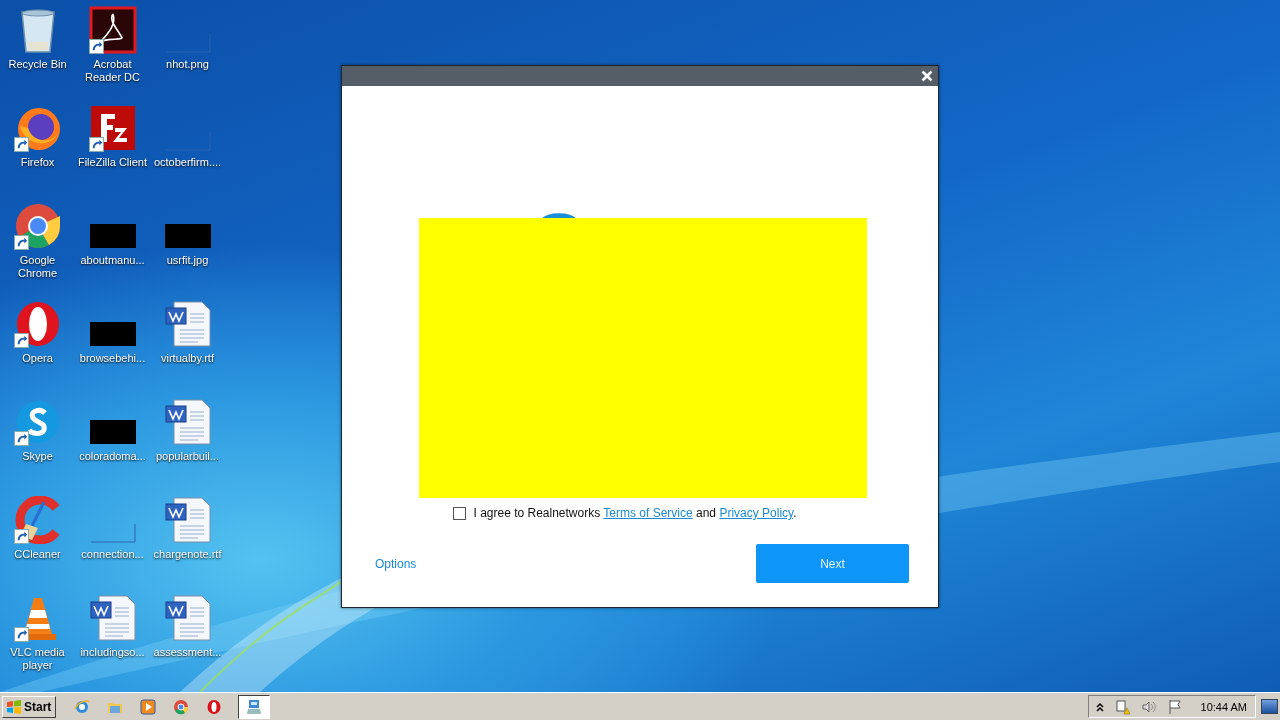 This screenshot has width=1280, height=720. I want to click on desktop-icon-label: Acrobat Reader DC, so click(112, 71).